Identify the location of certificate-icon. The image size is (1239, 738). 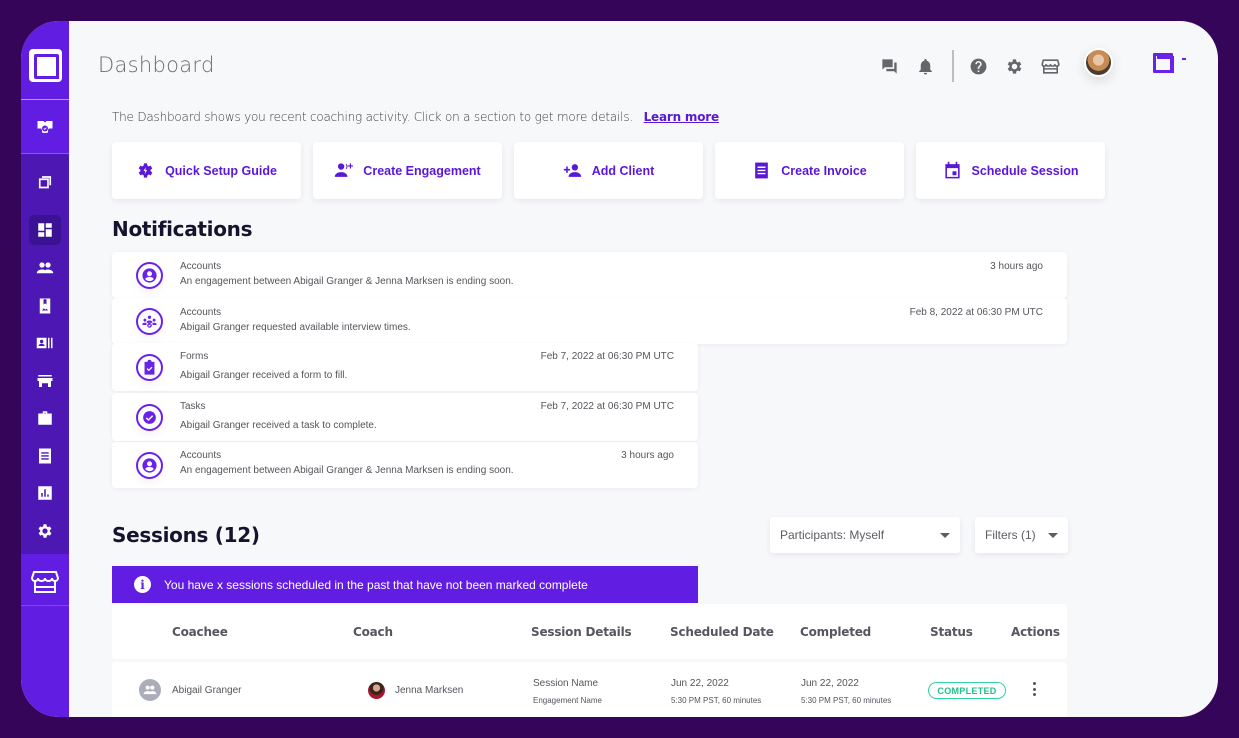
(45, 127).